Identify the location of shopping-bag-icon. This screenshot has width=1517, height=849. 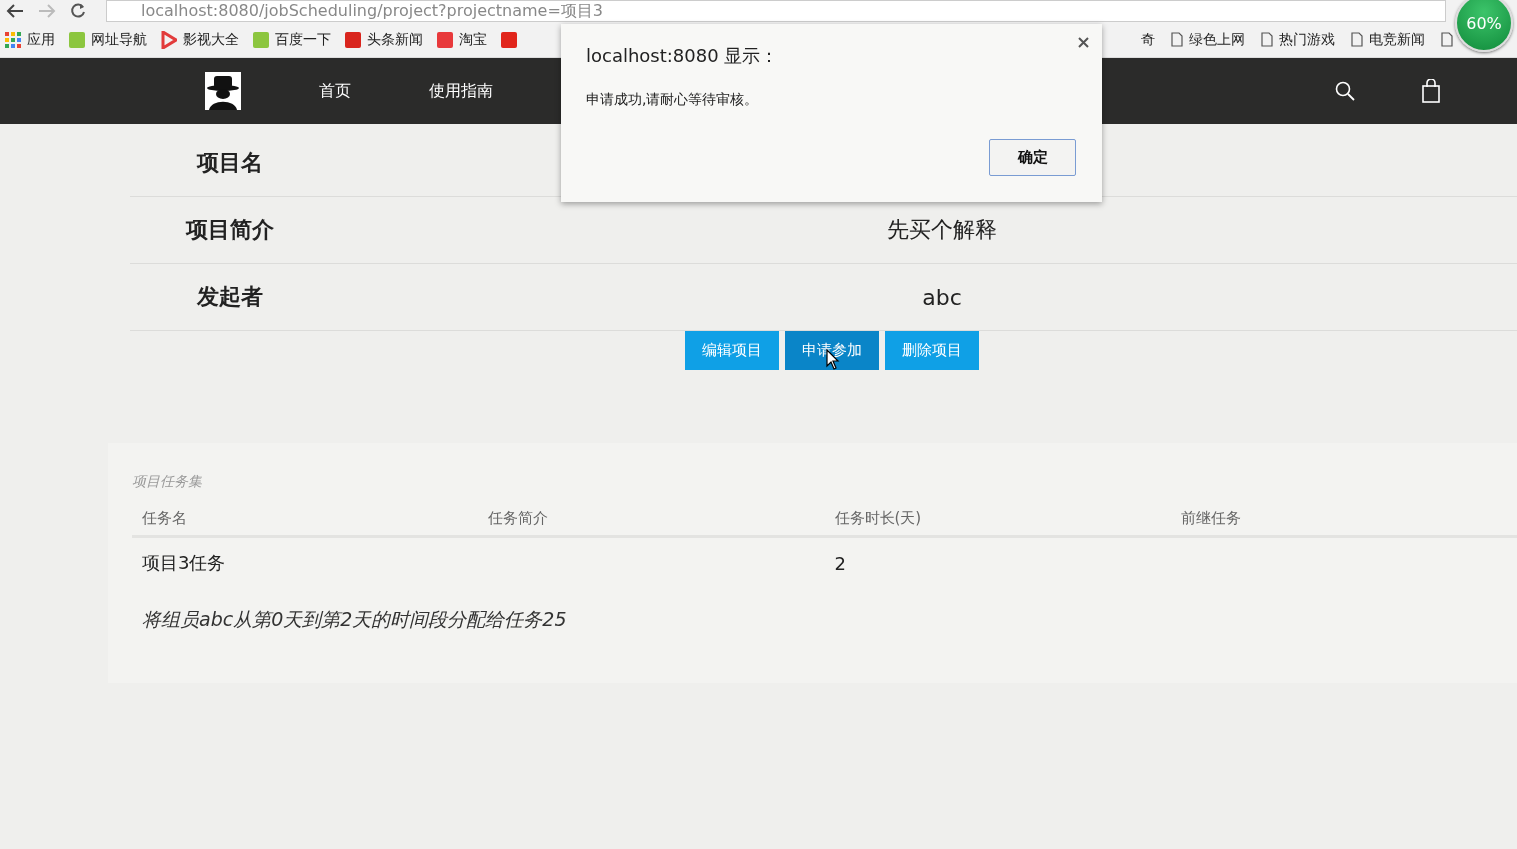
(1431, 91).